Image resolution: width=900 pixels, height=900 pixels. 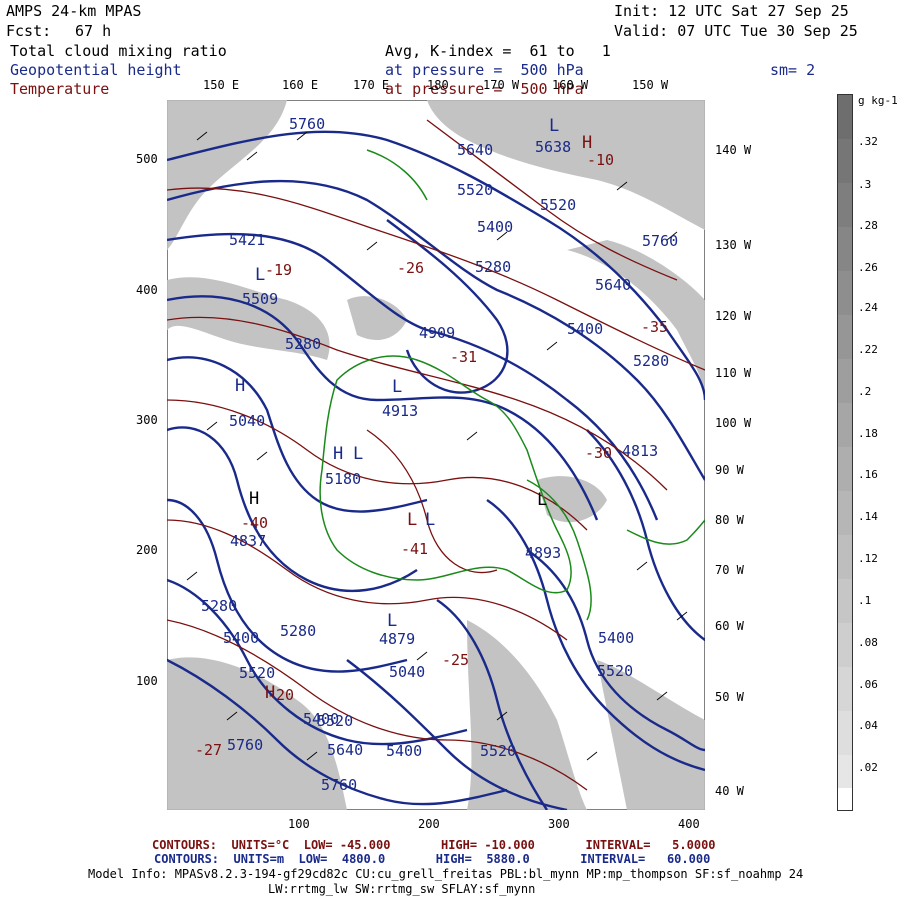 I want to click on temp-label: -19, so click(x=278, y=270).